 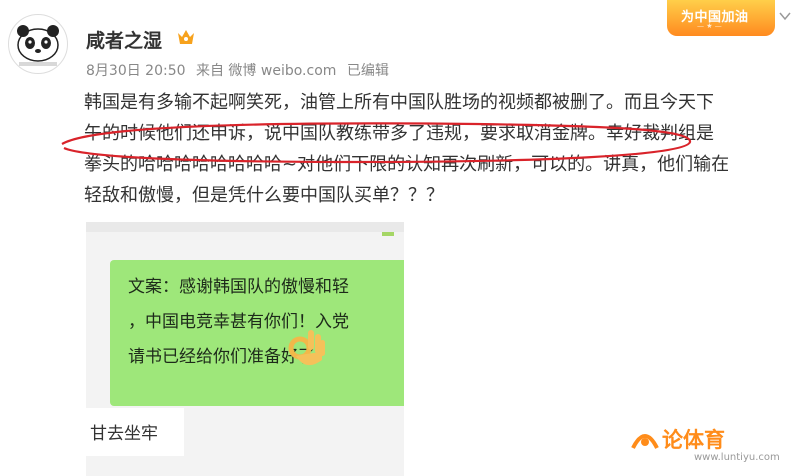 What do you see at coordinates (136, 71) in the screenshot?
I see `post-date: 8月30日 20:50` at bounding box center [136, 71].